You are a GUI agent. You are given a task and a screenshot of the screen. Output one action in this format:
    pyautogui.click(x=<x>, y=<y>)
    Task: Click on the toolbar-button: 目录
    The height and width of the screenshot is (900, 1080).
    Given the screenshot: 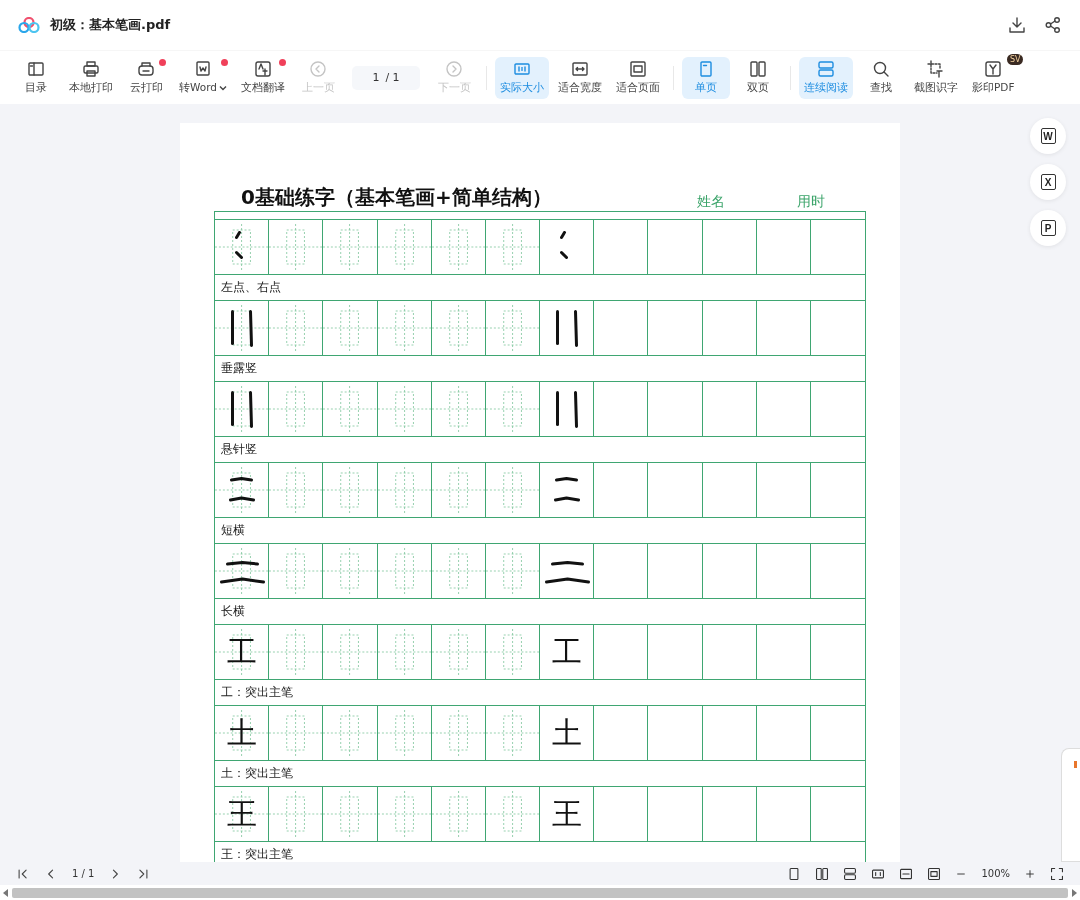 What is the action you would take?
    pyautogui.click(x=36, y=77)
    